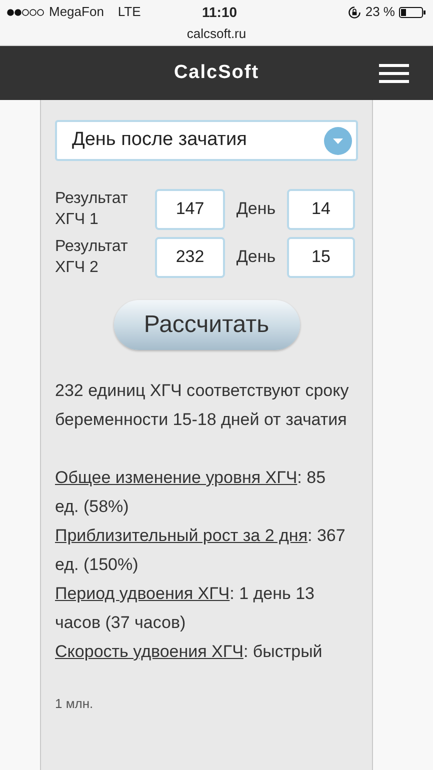 This screenshot has height=770, width=433. Describe the element at coordinates (201, 420) in the screenshot. I see `result-text: беременности 15-18 дней от зачатия` at that location.